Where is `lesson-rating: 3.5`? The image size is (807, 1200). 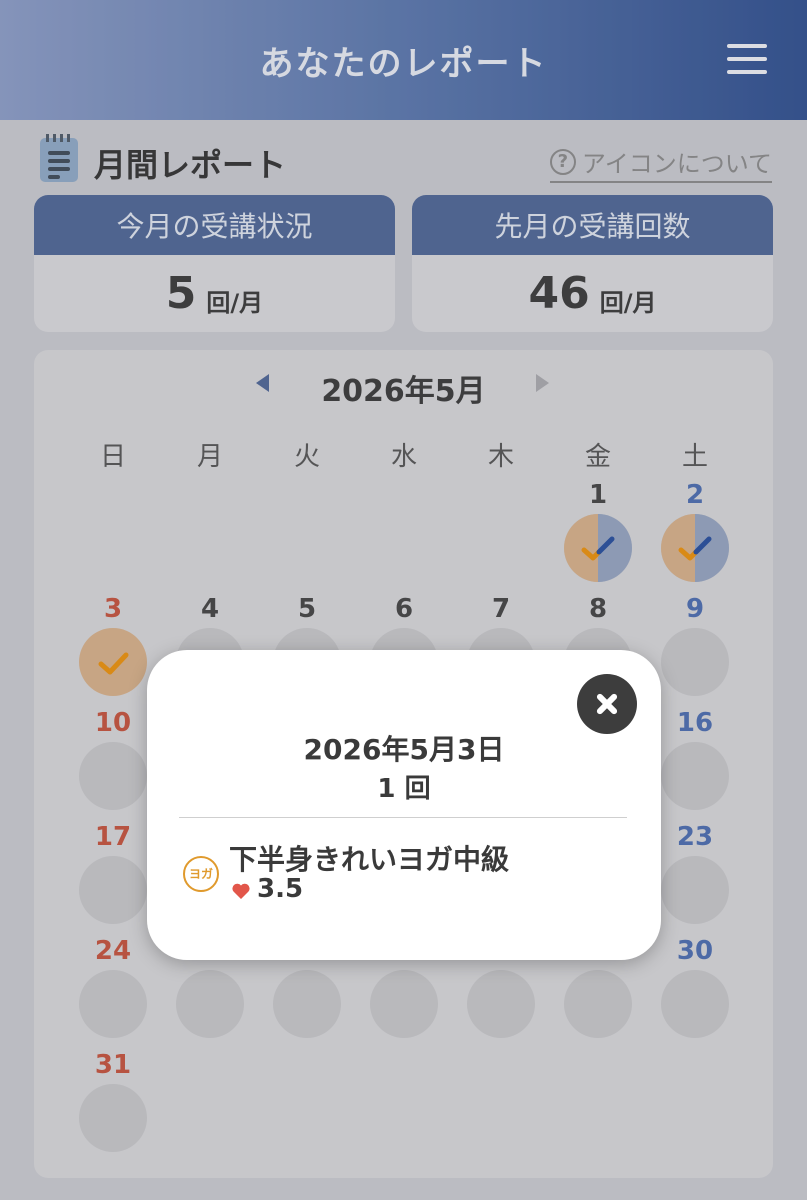 lesson-rating: 3.5 is located at coordinates (280, 889).